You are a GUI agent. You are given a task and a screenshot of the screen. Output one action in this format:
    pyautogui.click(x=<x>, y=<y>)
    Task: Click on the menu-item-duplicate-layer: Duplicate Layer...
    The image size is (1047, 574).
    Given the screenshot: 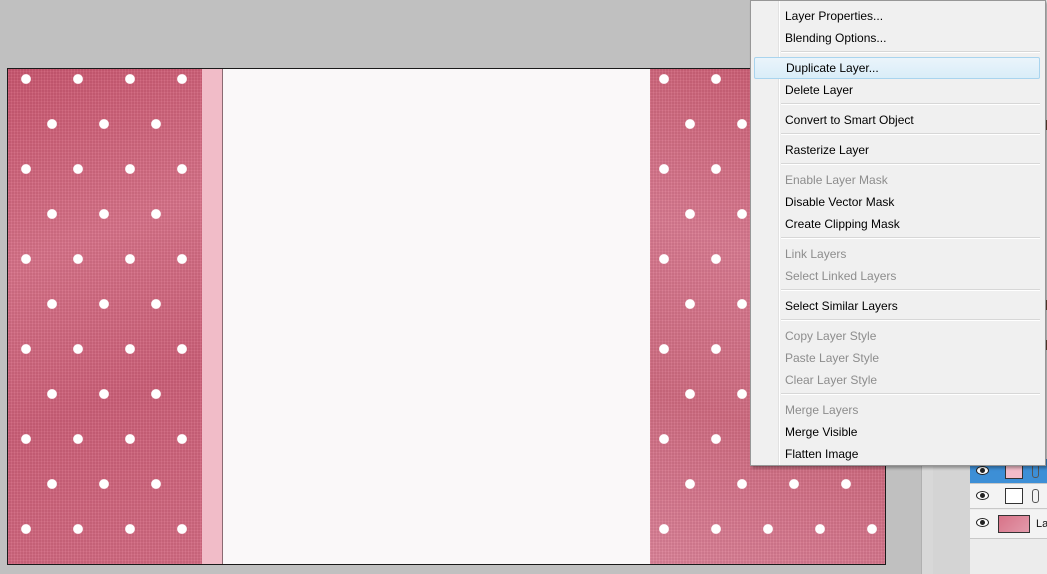 What is the action you would take?
    pyautogui.click(x=897, y=68)
    